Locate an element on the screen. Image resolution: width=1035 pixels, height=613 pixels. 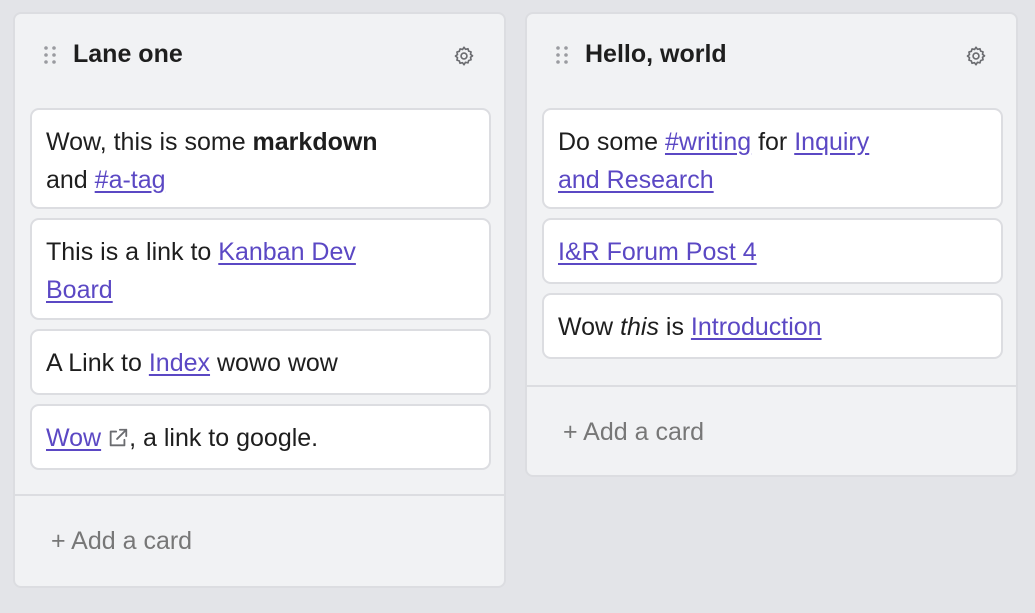
card-italic-text: this is located at coordinates (639, 327).